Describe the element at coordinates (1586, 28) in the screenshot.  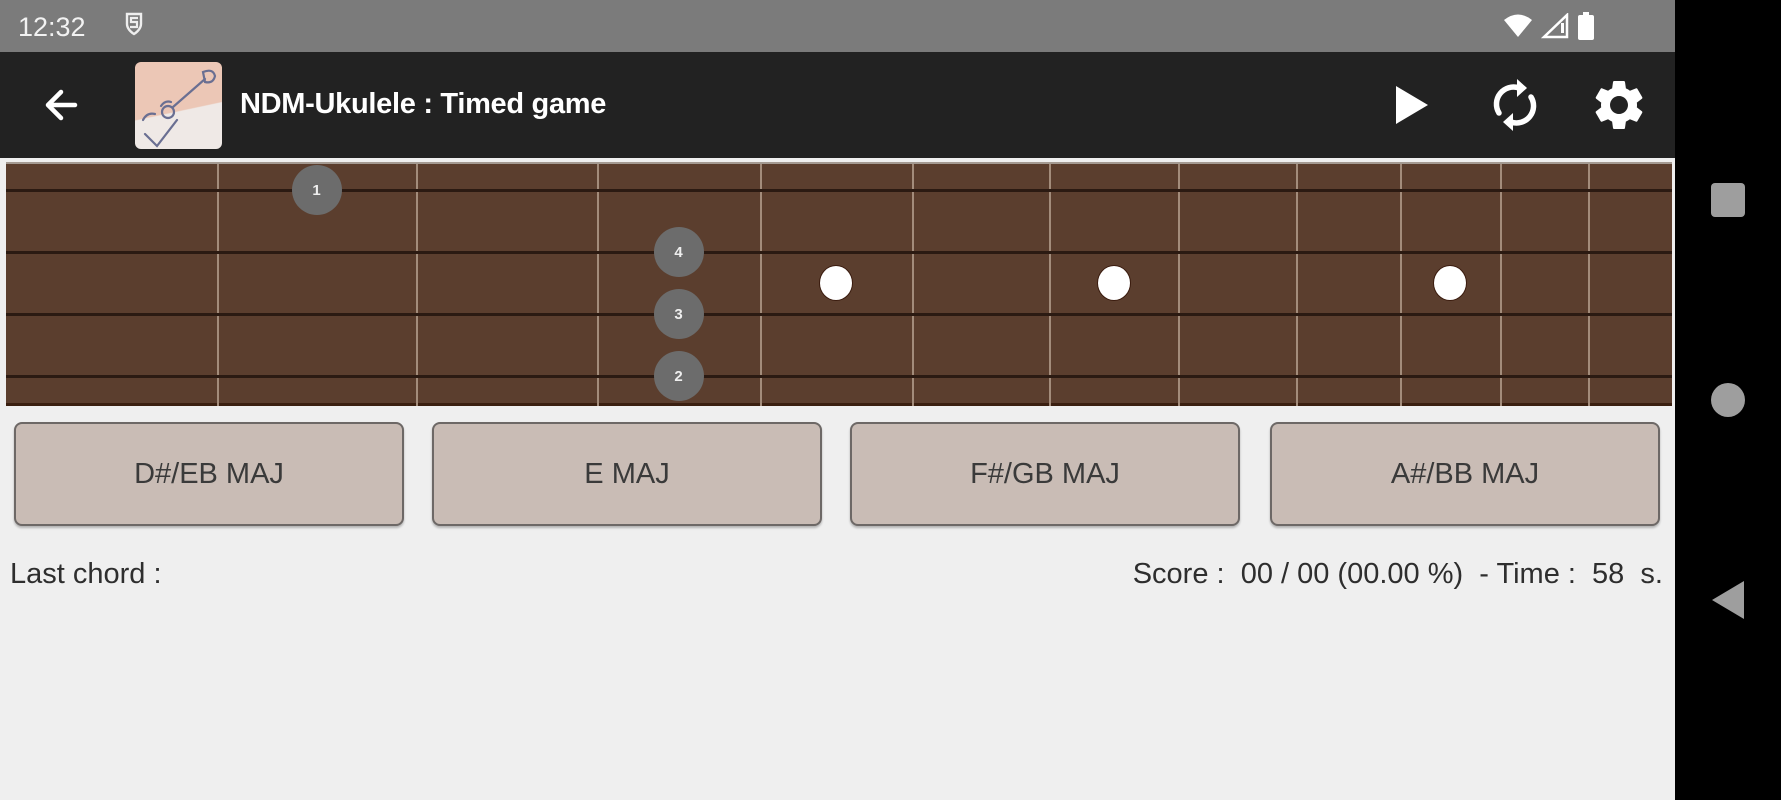
I see `battery-icon` at that location.